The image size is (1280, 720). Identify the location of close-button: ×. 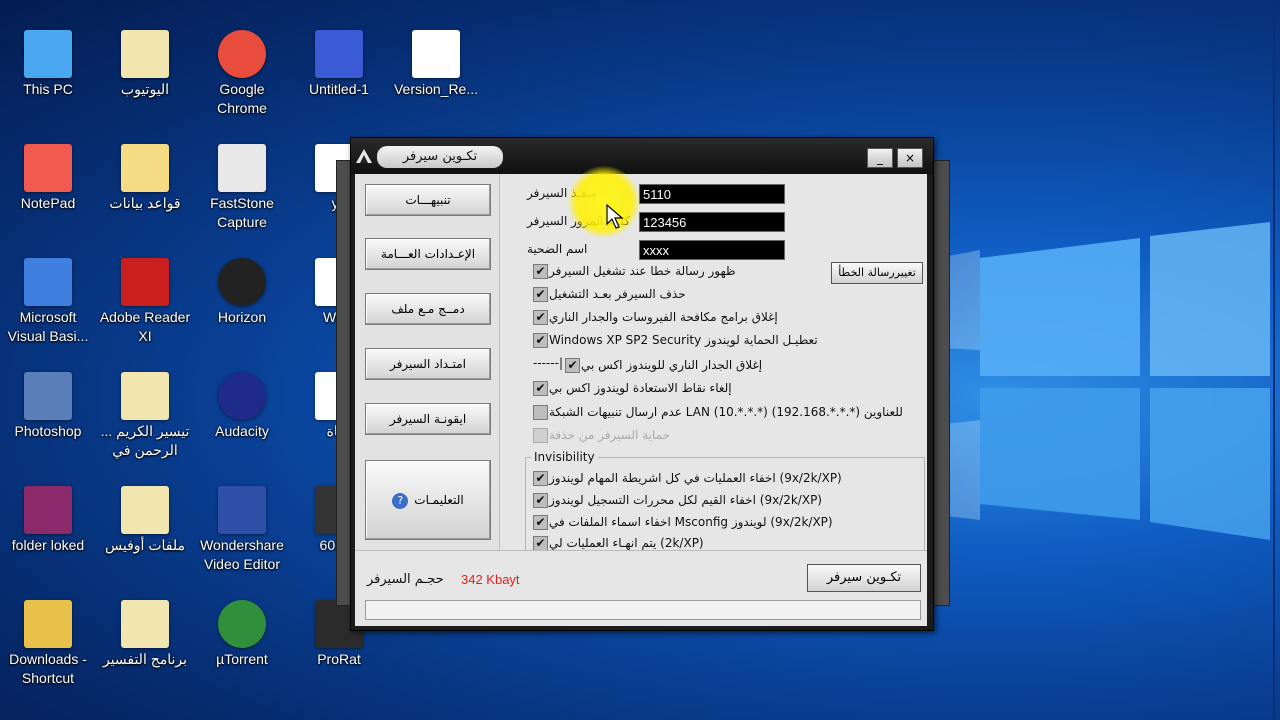
(910, 158).